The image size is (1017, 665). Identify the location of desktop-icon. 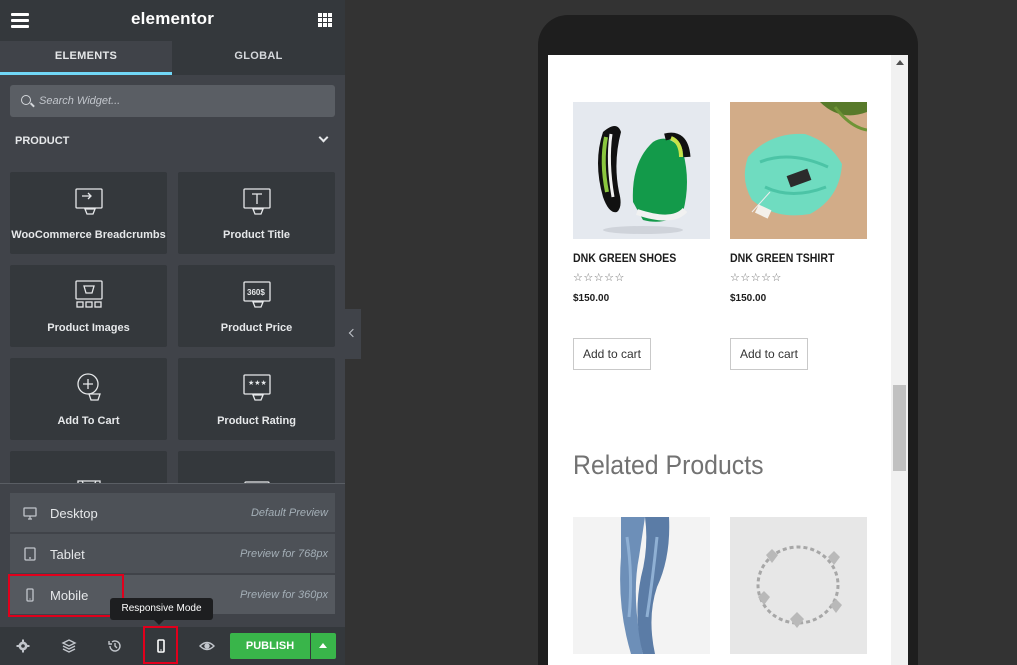
(30, 513).